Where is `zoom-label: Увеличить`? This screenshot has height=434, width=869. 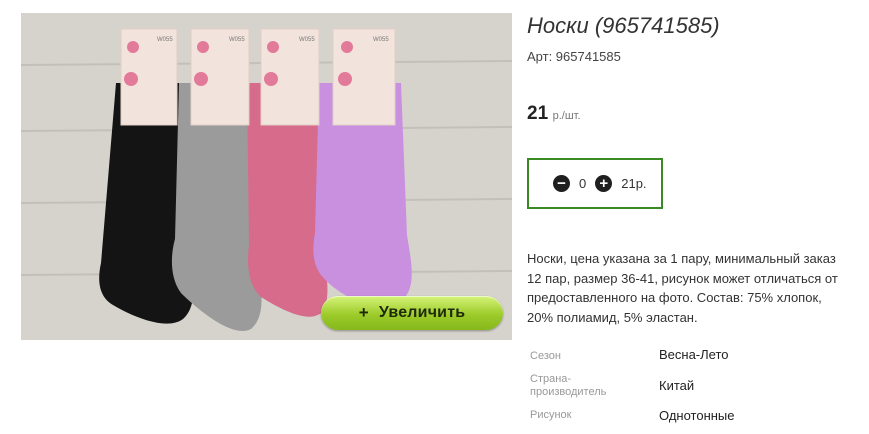
zoom-label: Увеличить is located at coordinates (422, 312).